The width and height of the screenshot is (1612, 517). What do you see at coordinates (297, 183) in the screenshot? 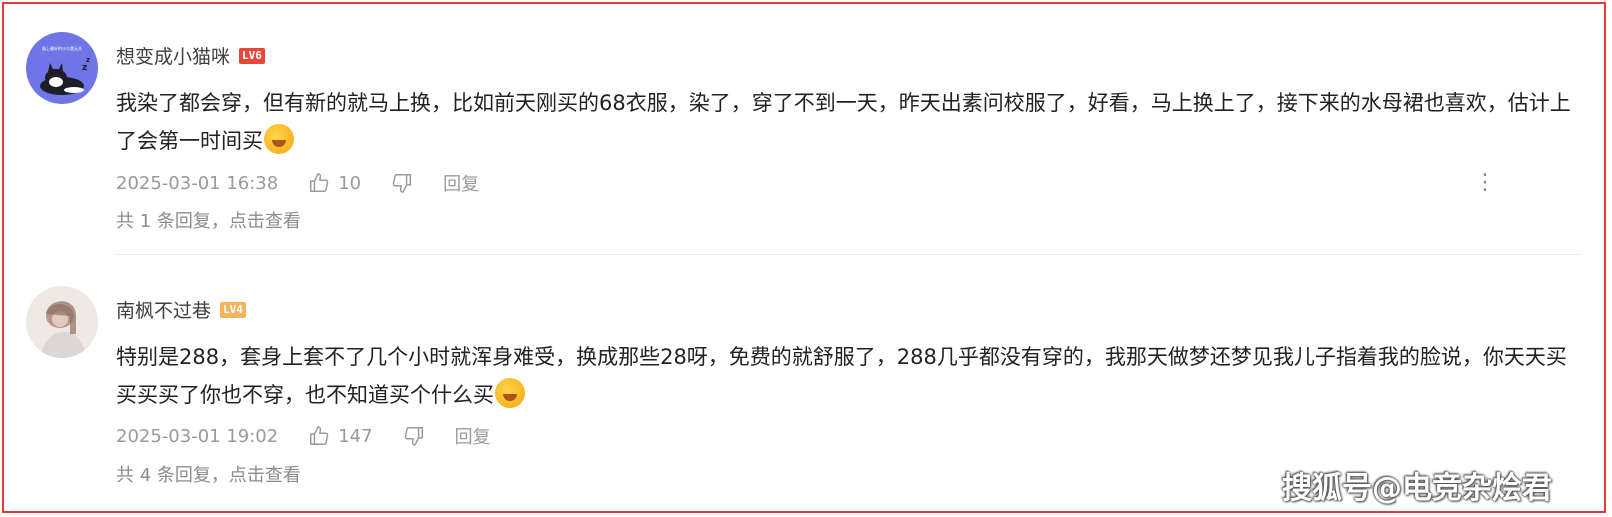
I see `comment-meta: 2025-03-01 16:38 10 回复` at bounding box center [297, 183].